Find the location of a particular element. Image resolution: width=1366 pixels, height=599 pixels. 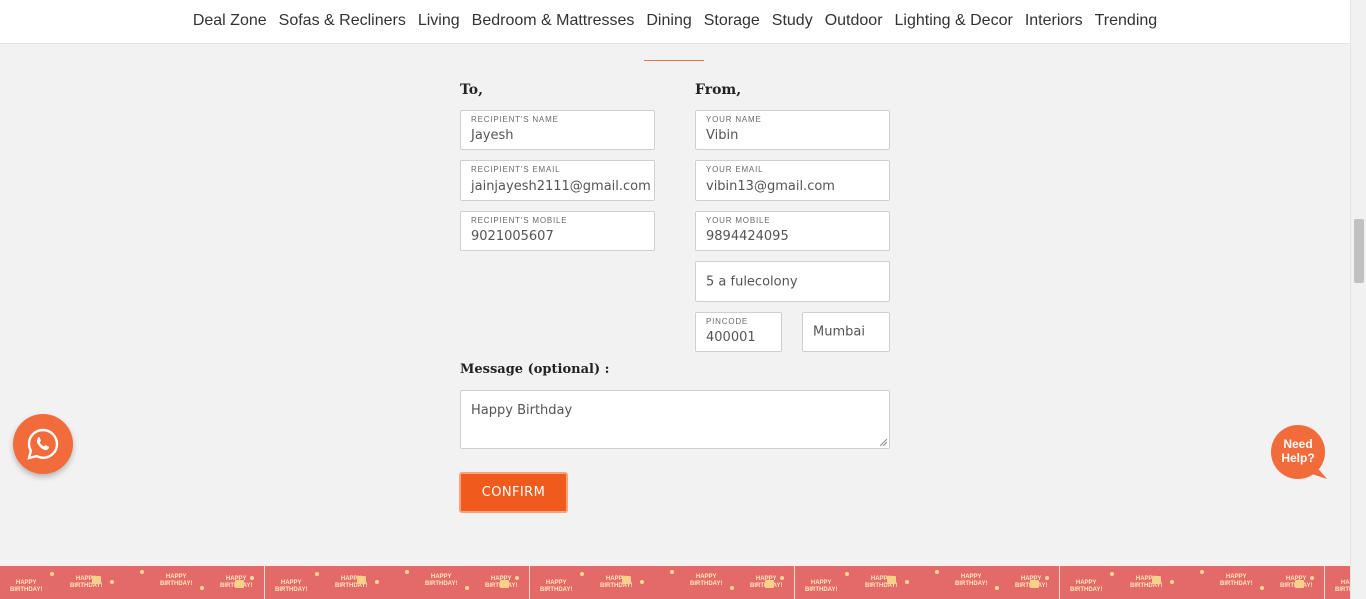

nav-item: Outdoor is located at coordinates (854, 21).